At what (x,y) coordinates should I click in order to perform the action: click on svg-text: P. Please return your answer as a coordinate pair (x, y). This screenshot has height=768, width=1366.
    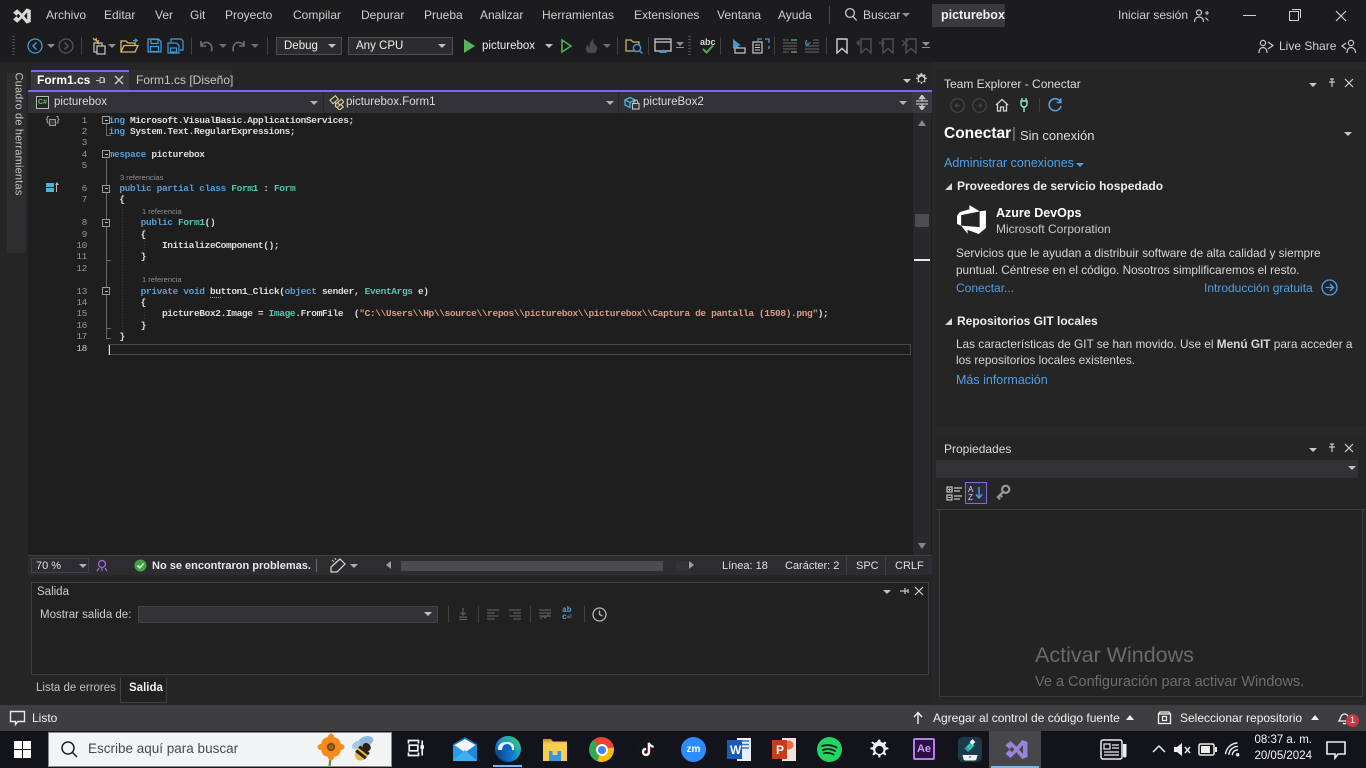
    Looking at the image, I should click on (780, 750).